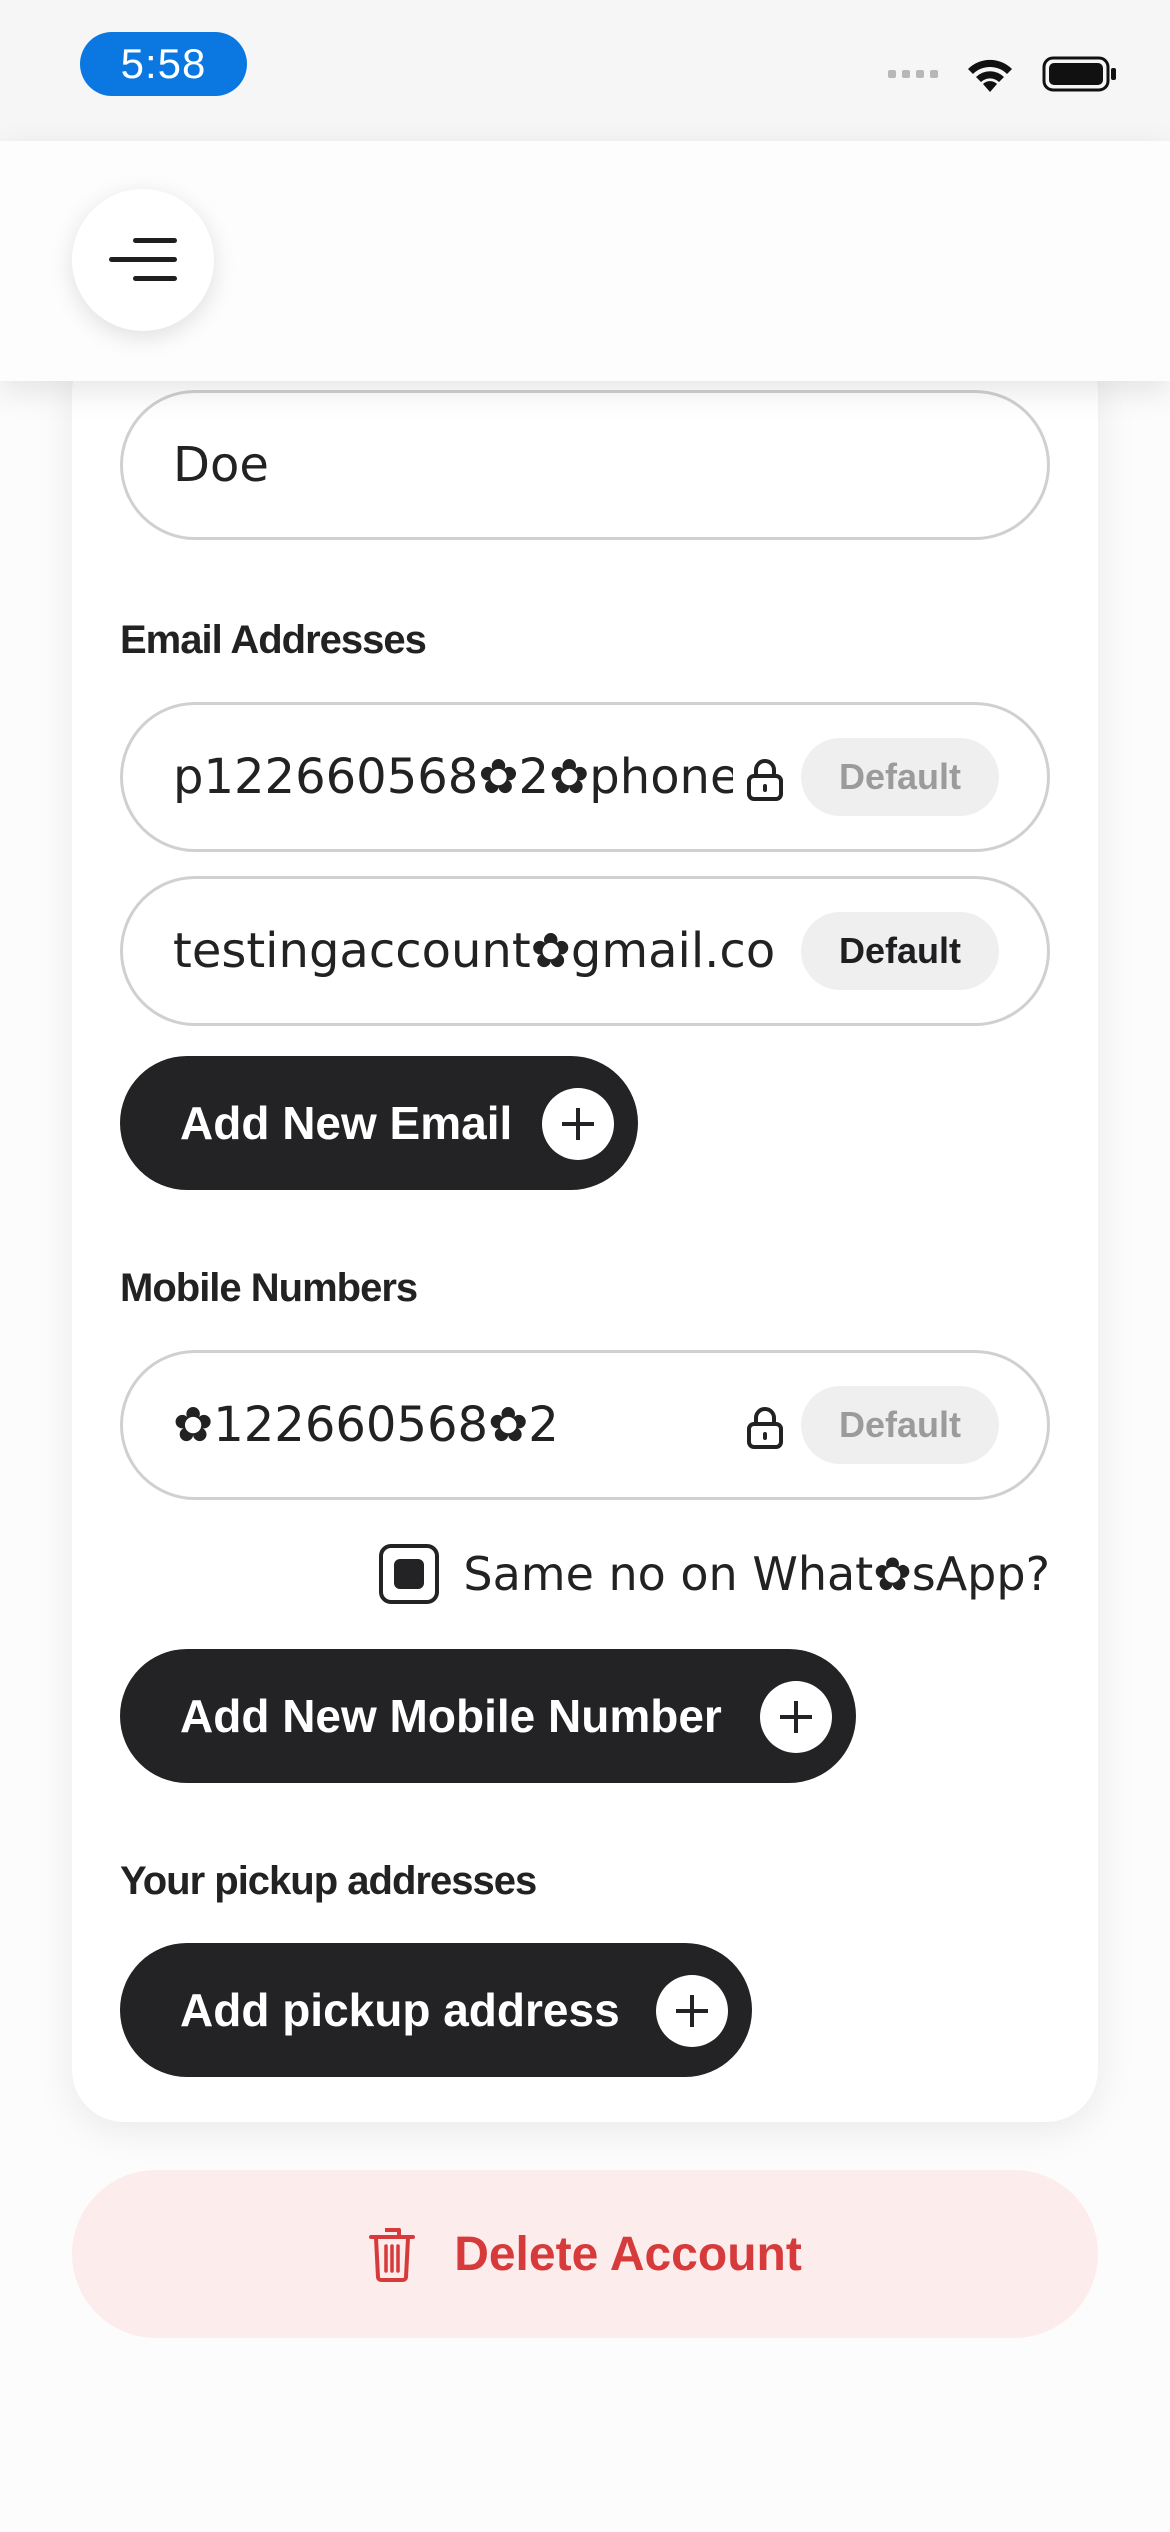 The height and width of the screenshot is (2532, 1170). Describe the element at coordinates (990, 75) in the screenshot. I see `wifi-icon` at that location.